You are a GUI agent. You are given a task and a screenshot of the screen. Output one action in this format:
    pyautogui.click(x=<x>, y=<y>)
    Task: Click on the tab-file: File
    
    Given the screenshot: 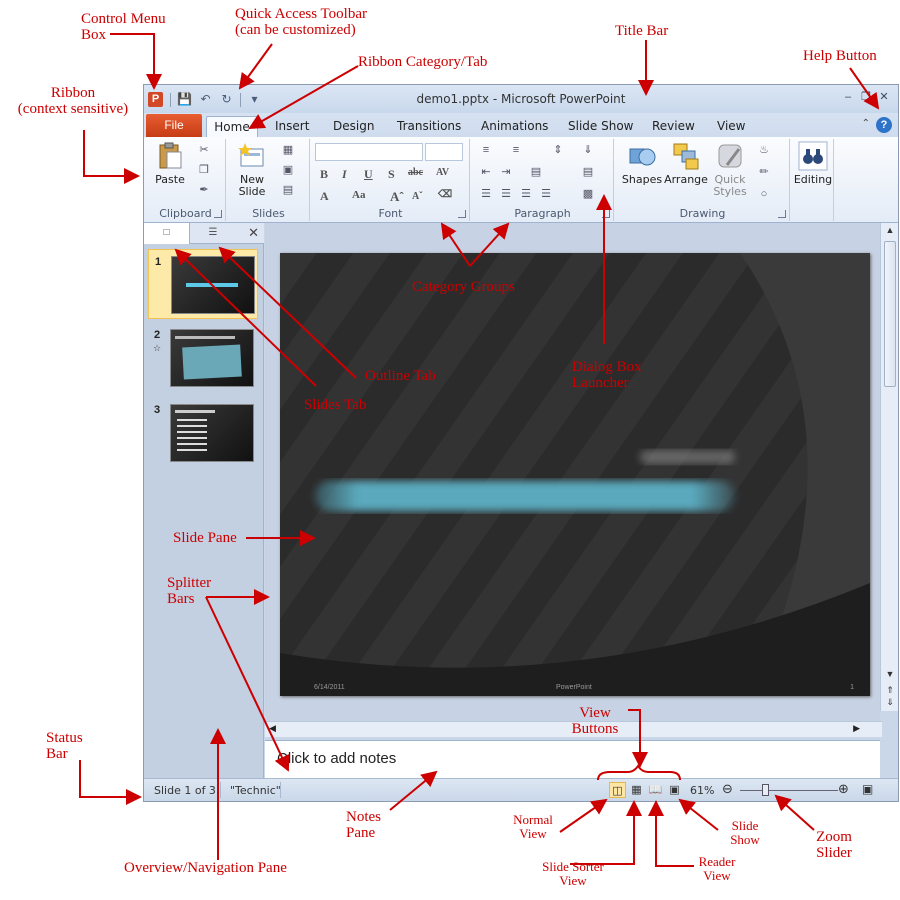 What is the action you would take?
    pyautogui.click(x=174, y=125)
    